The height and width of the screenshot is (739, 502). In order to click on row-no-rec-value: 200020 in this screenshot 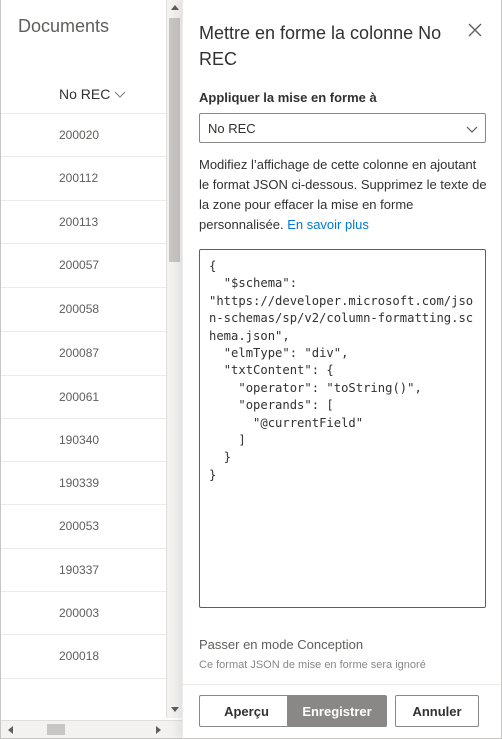, I will do `click(79, 135)`.